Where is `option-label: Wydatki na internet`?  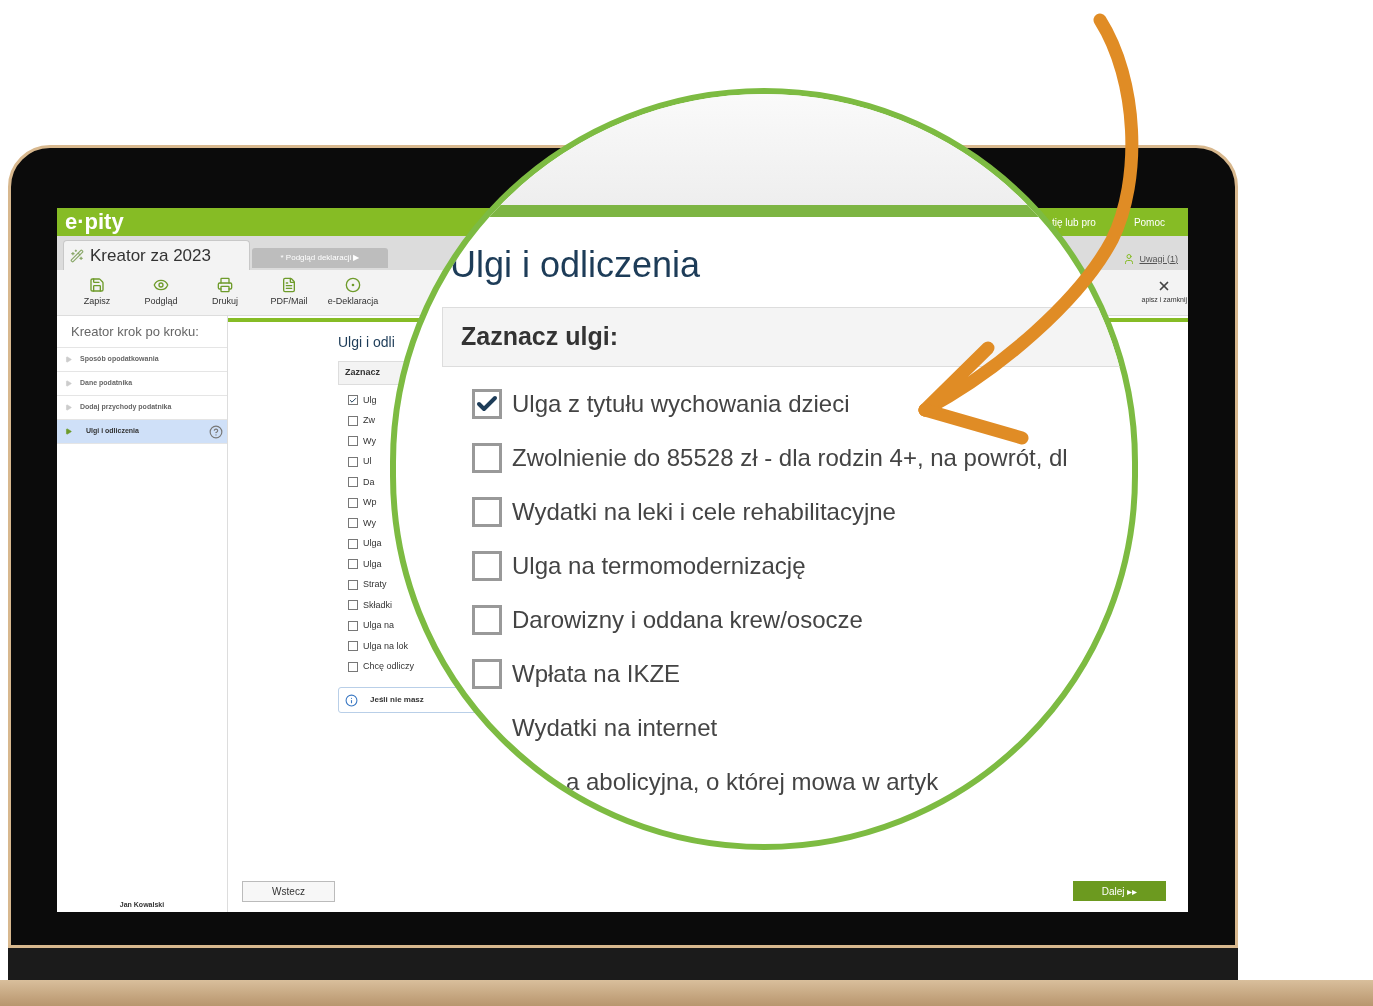 option-label: Wydatki na internet is located at coordinates (615, 728).